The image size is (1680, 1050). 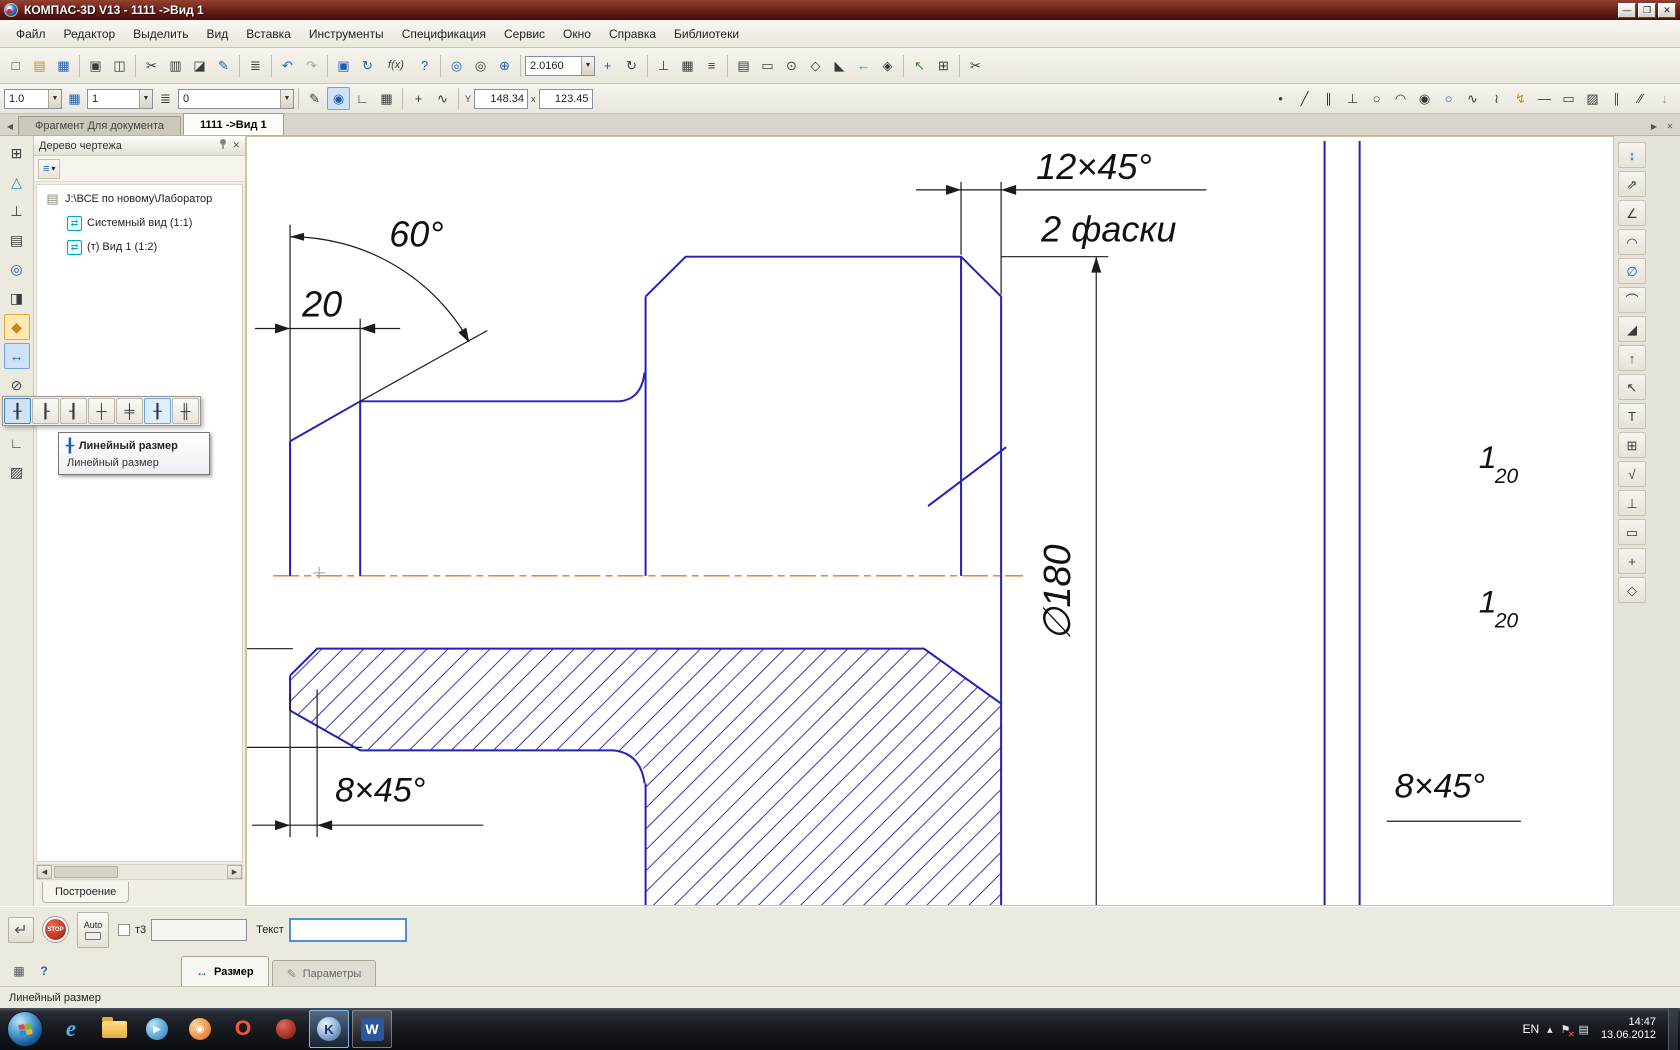 What do you see at coordinates (663, 65) in the screenshot?
I see `ortho-icon: ⊥` at bounding box center [663, 65].